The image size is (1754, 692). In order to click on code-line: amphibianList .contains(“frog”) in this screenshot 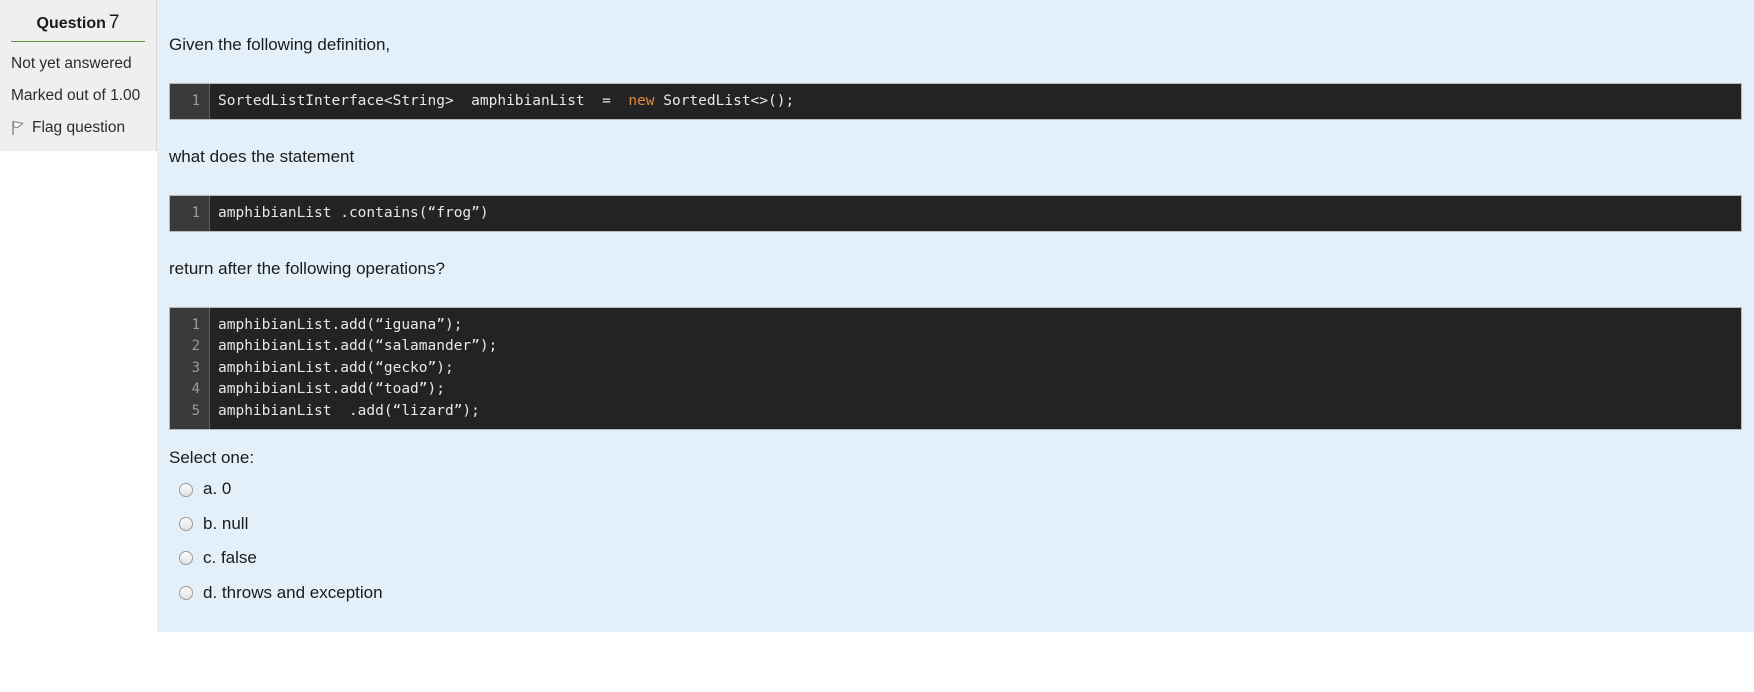, I will do `click(979, 214)`.